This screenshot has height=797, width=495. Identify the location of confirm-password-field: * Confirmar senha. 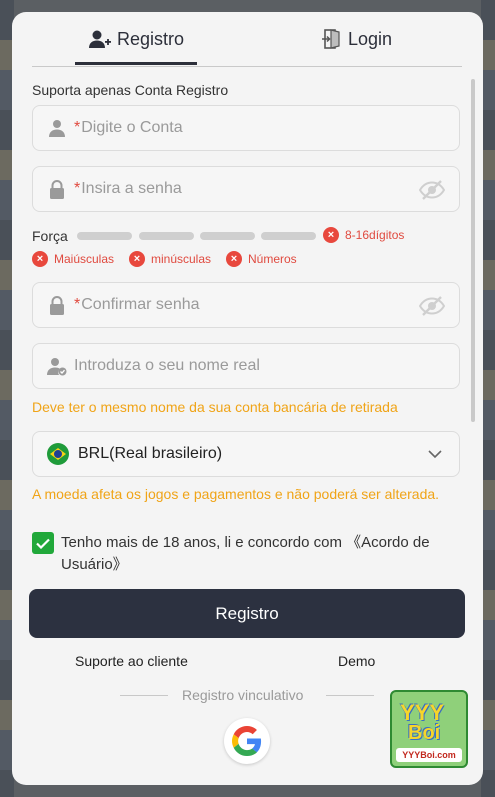
(246, 305).